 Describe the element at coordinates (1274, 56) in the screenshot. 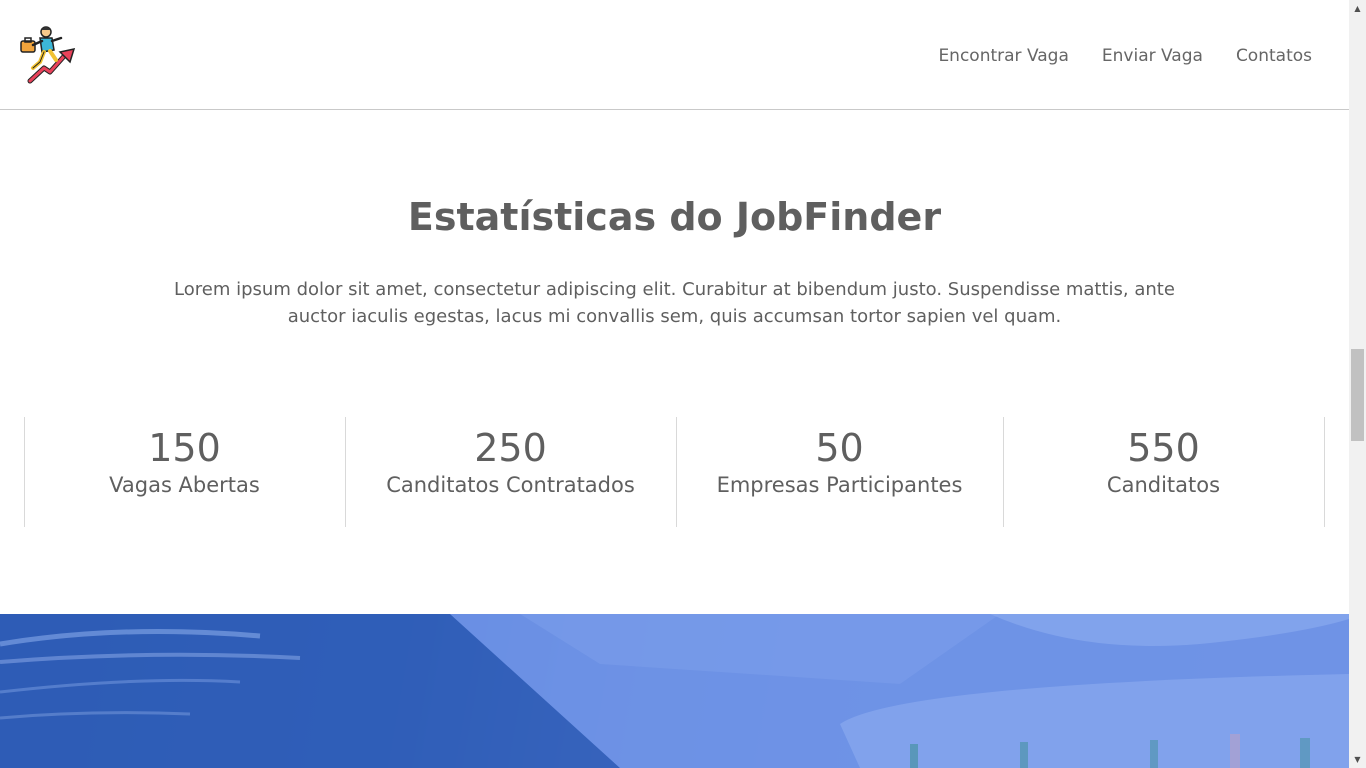

I see `nav-contatos: Contatos` at that location.